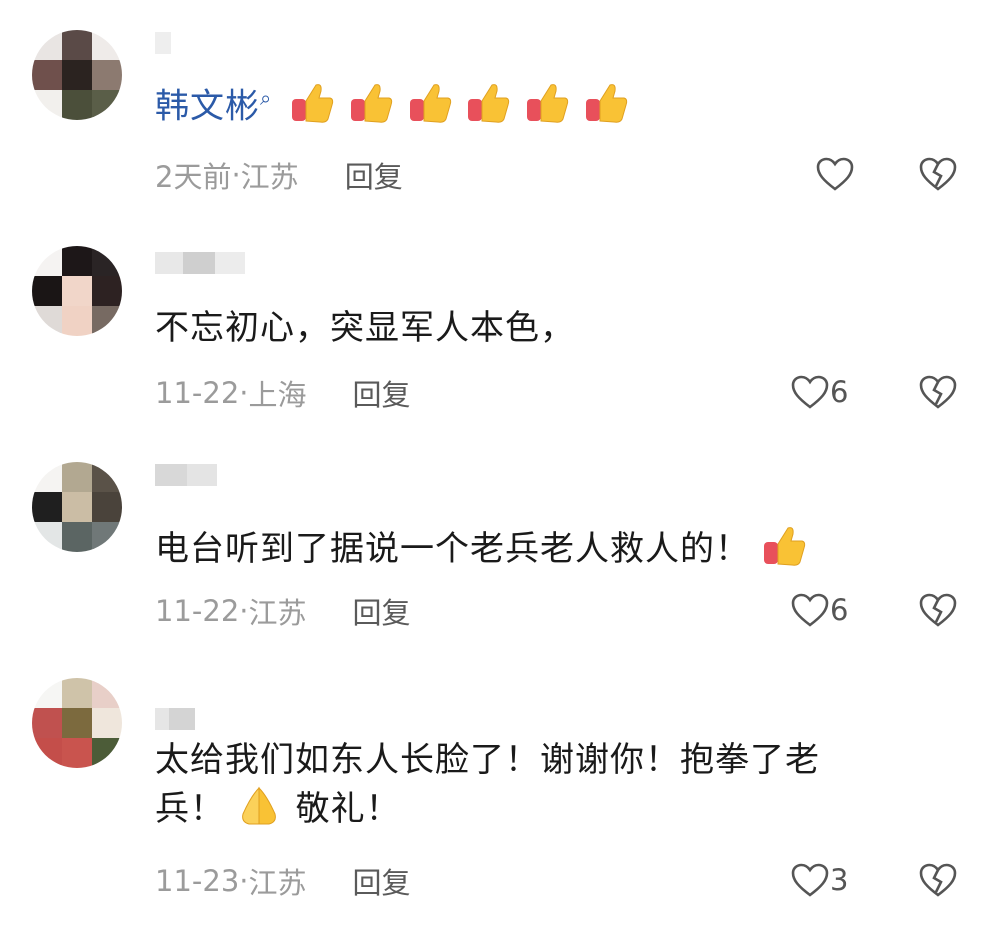 Image resolution: width=1000 pixels, height=925 pixels. I want to click on thumbs-up-emoji-group, so click(454, 105).